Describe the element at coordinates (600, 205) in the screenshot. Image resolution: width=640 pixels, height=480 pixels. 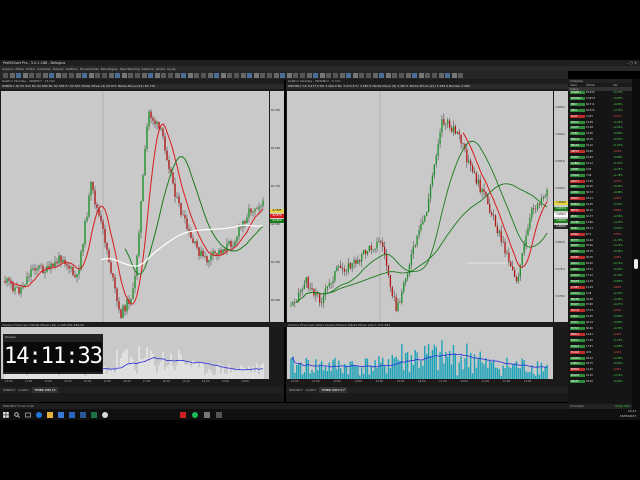
I see `quote-row: EMBR3 16,05 +0,31%` at that location.